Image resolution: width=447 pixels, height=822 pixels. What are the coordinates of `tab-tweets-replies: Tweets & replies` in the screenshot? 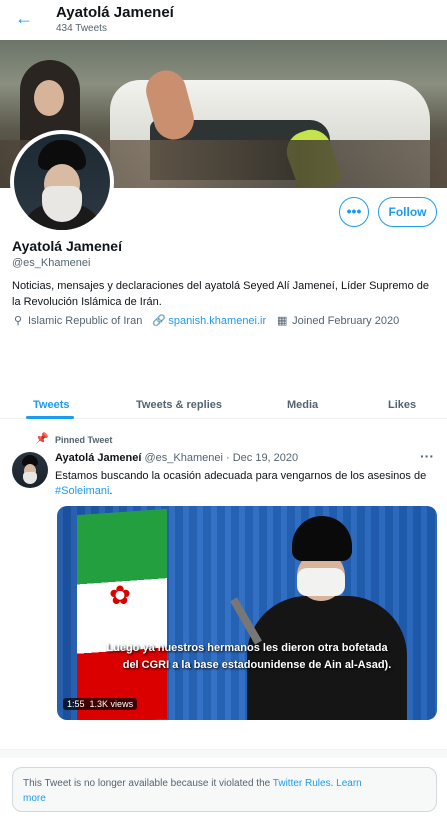 It's located at (179, 405).